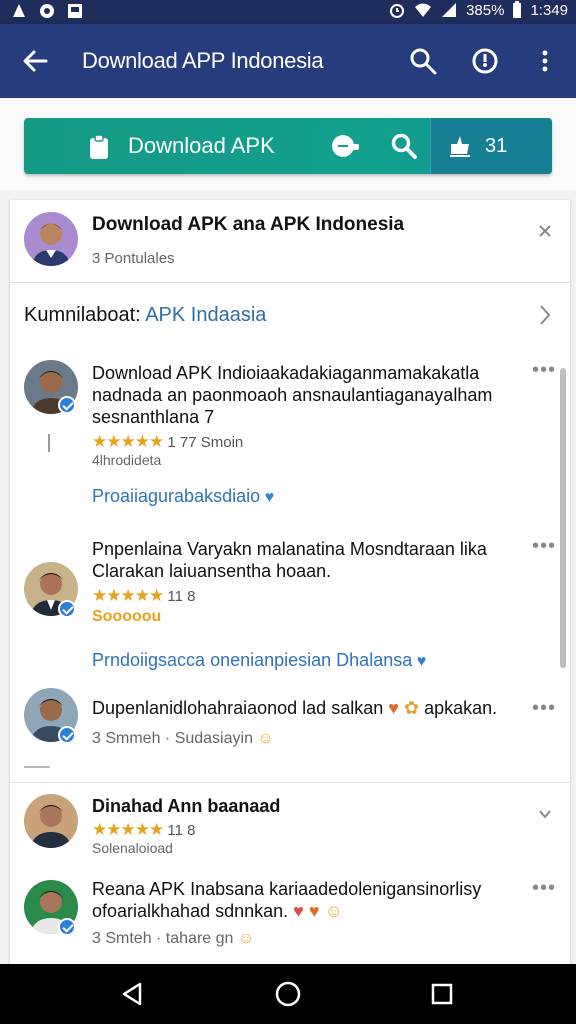 This screenshot has width=576, height=1024. I want to click on chevron-down-icon, so click(545, 814).